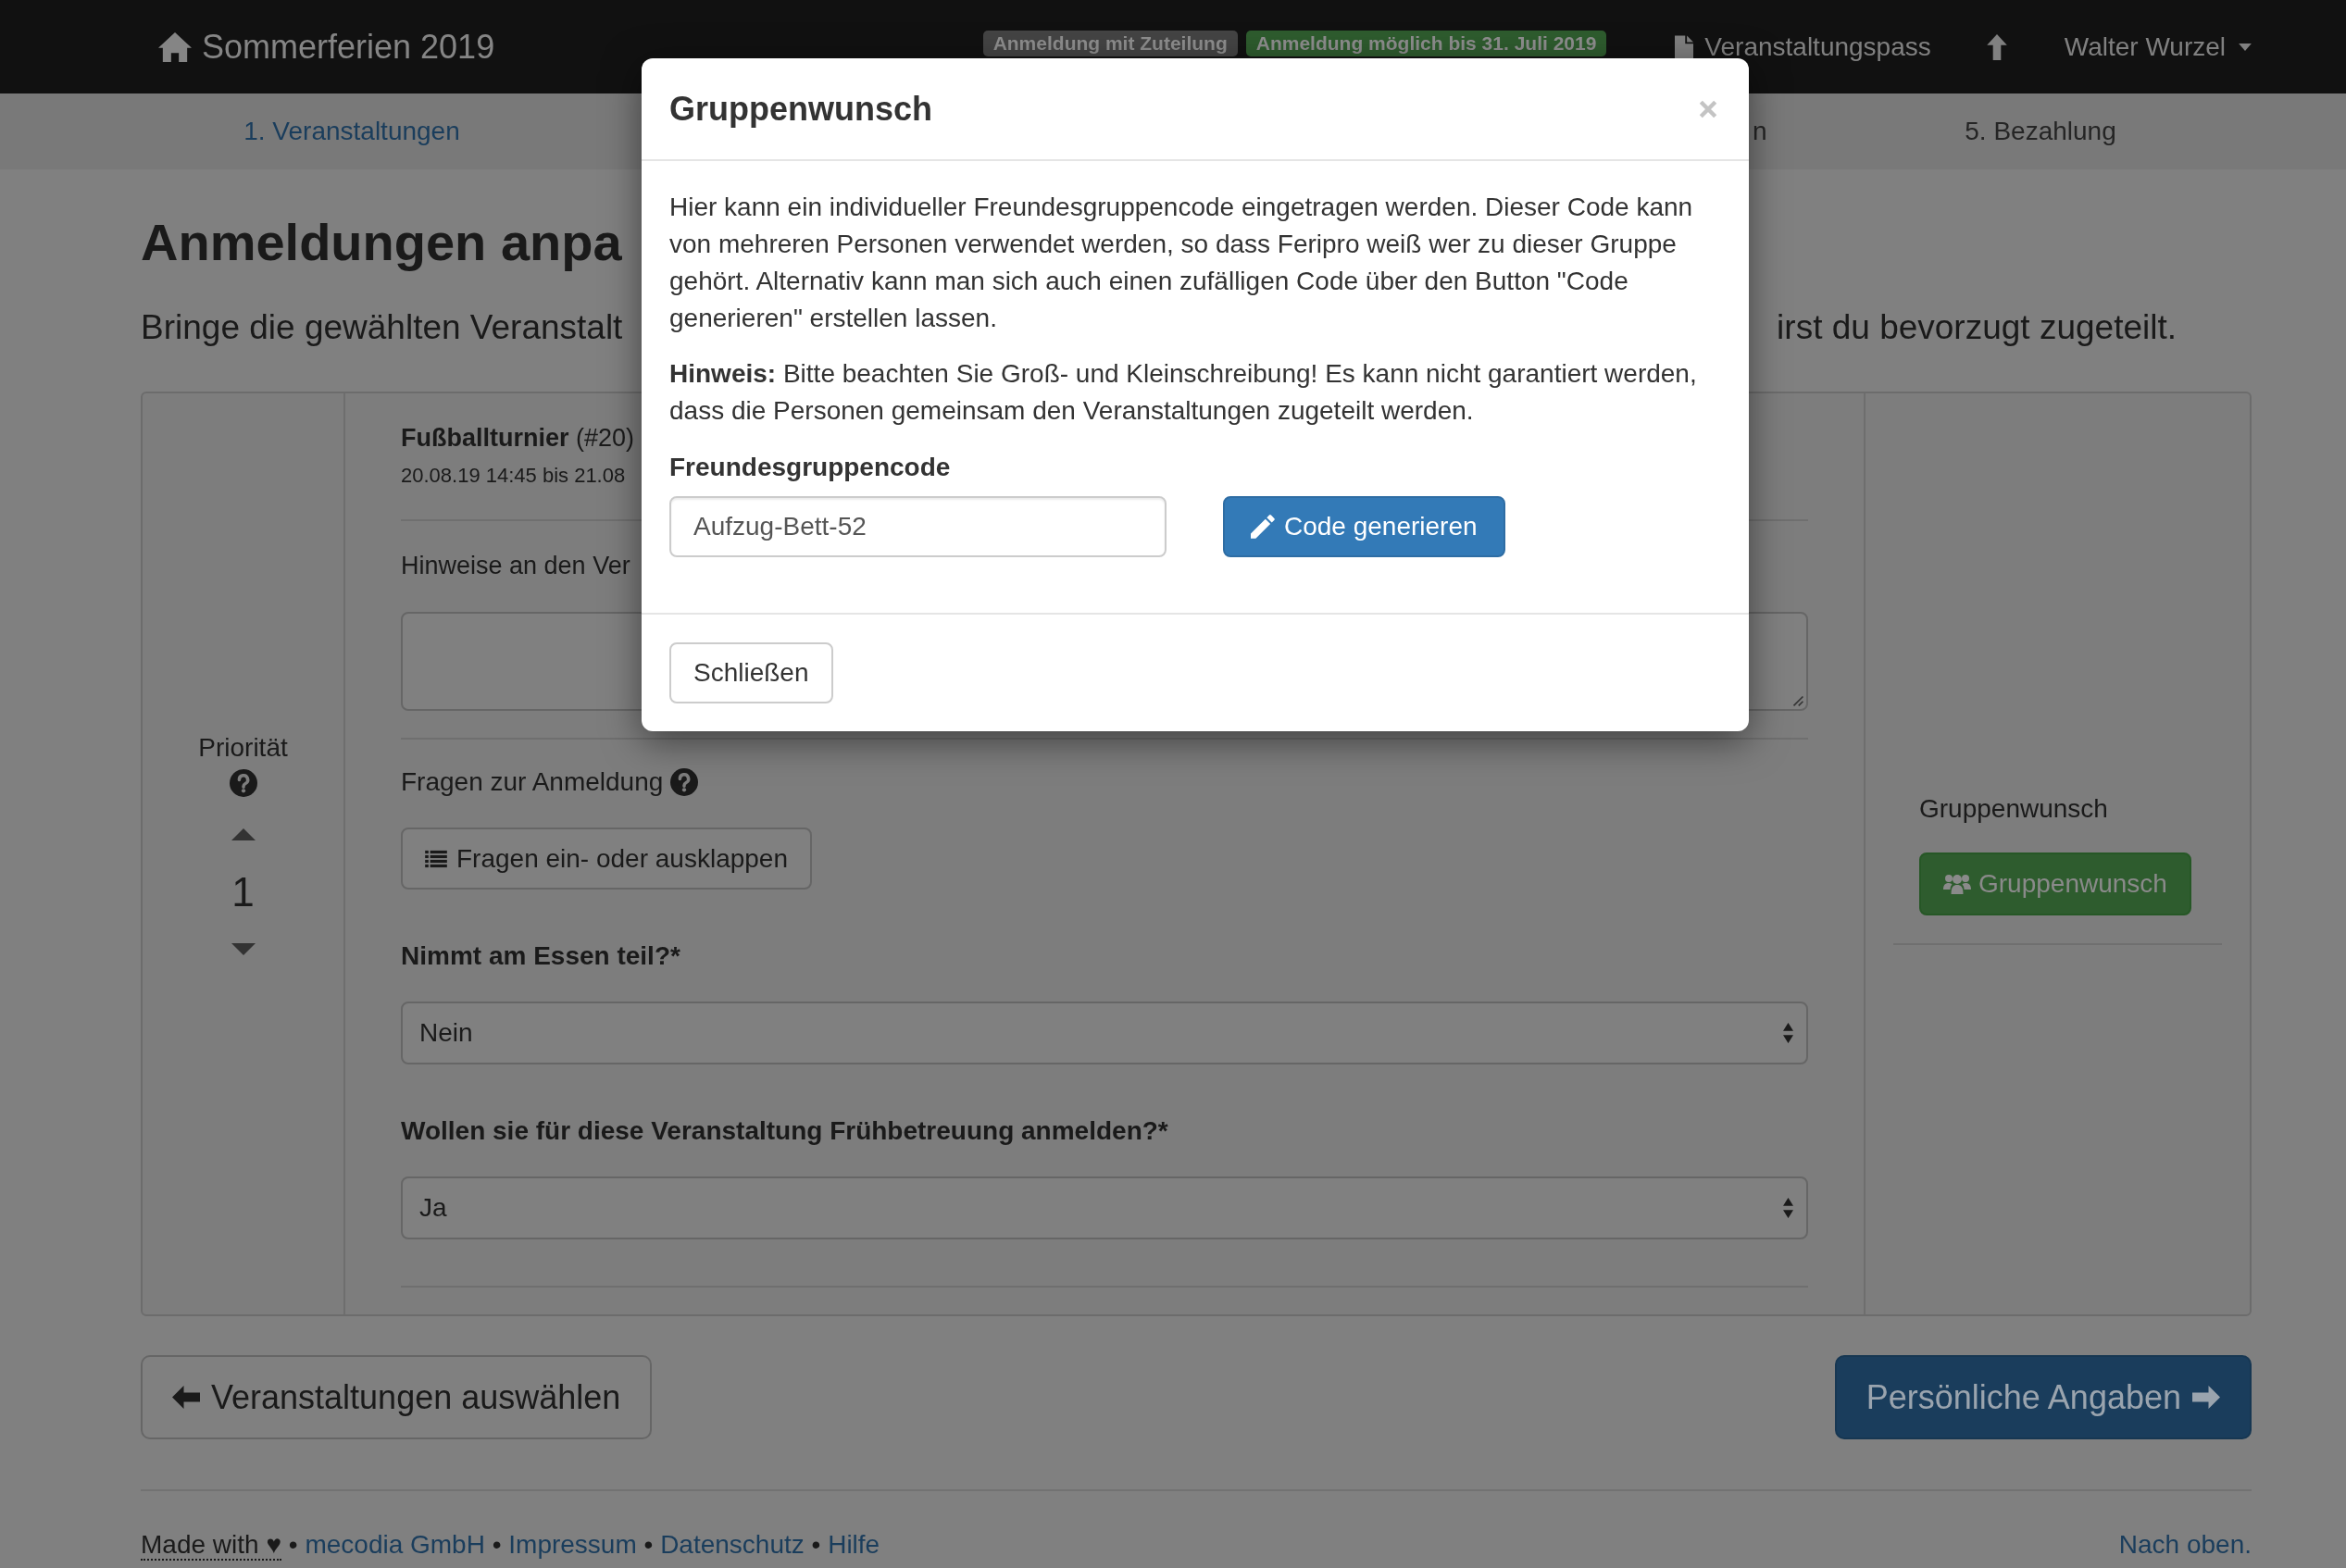 The image size is (2346, 1568). What do you see at coordinates (175, 46) in the screenshot?
I see `home-icon` at bounding box center [175, 46].